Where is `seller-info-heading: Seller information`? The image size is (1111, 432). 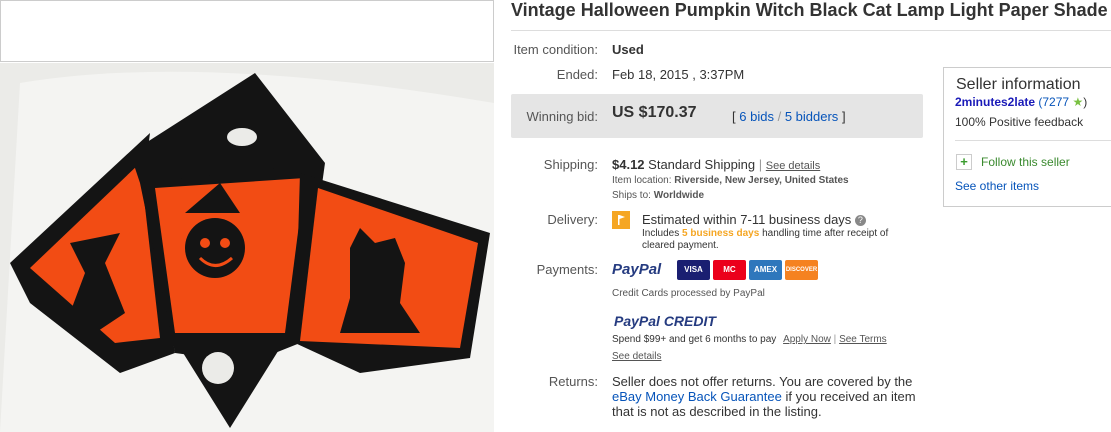 seller-info-heading: Seller information is located at coordinates (1018, 84).